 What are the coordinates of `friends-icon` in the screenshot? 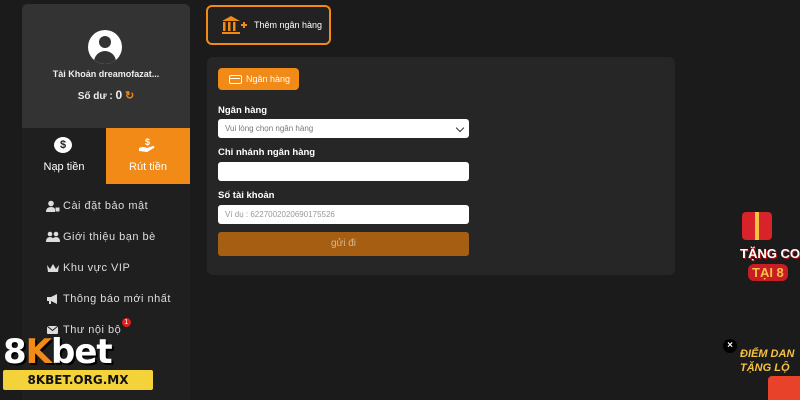 It's located at (53, 237).